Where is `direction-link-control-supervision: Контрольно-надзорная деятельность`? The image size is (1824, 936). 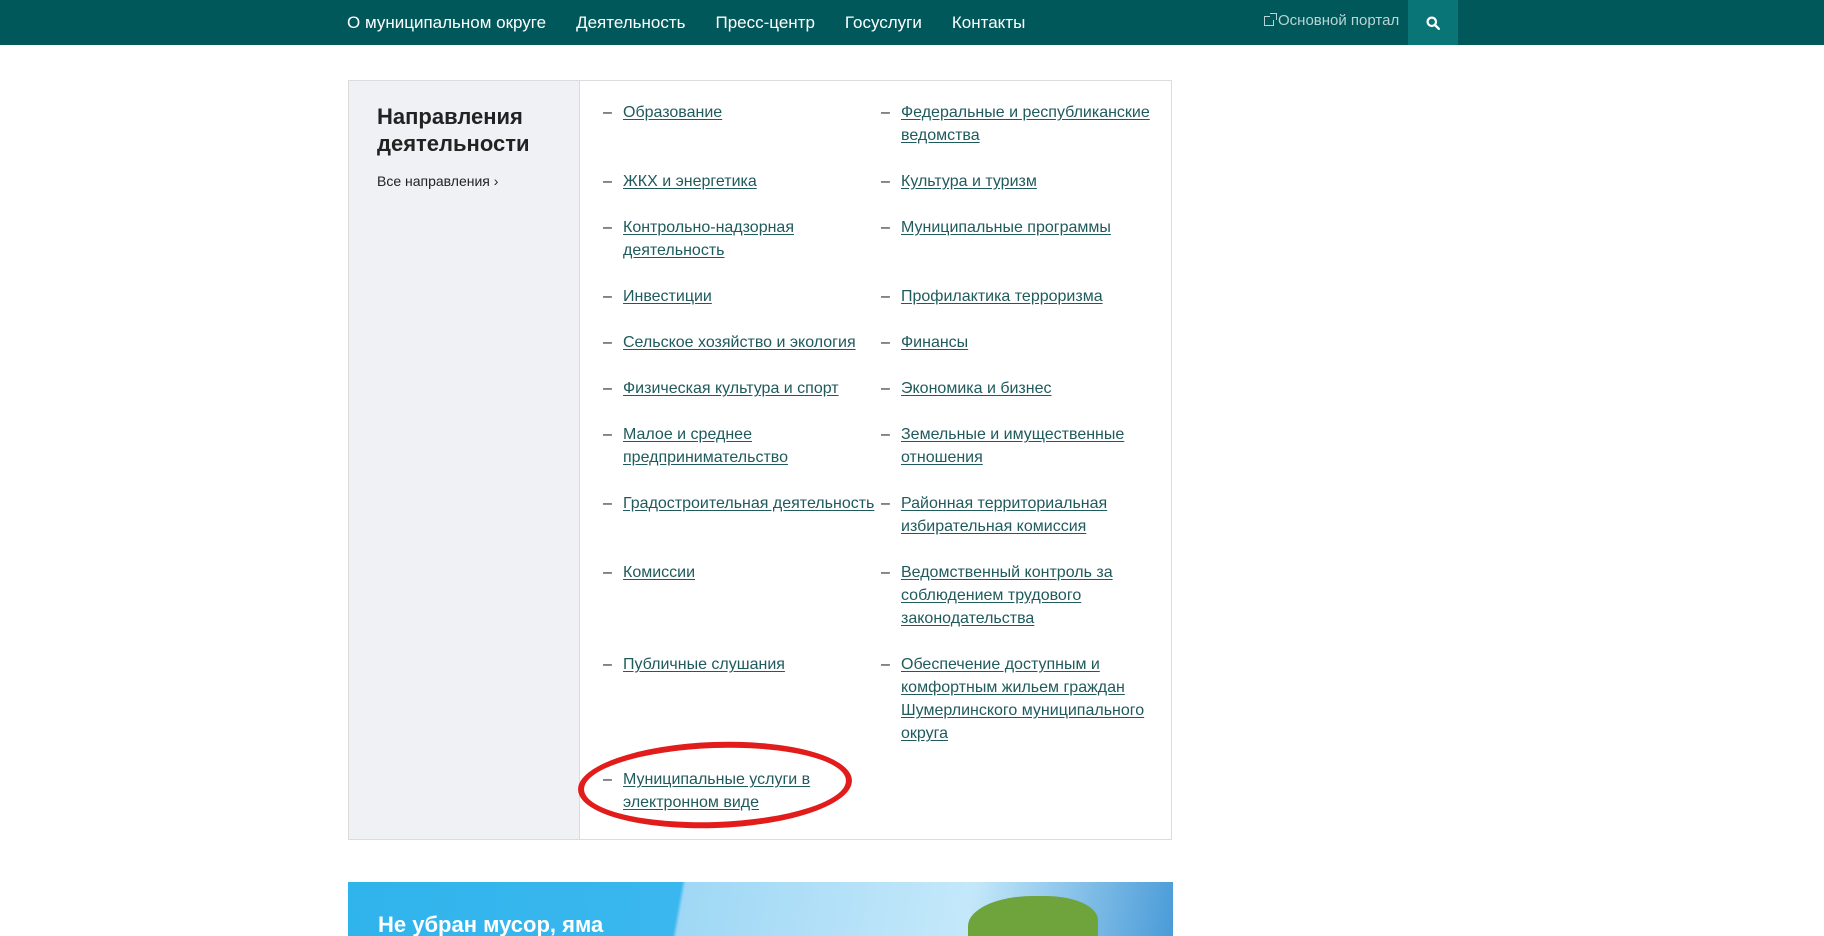
direction-link-control-supervision: Контрольно-надзорная деятельность is located at coordinates (708, 239).